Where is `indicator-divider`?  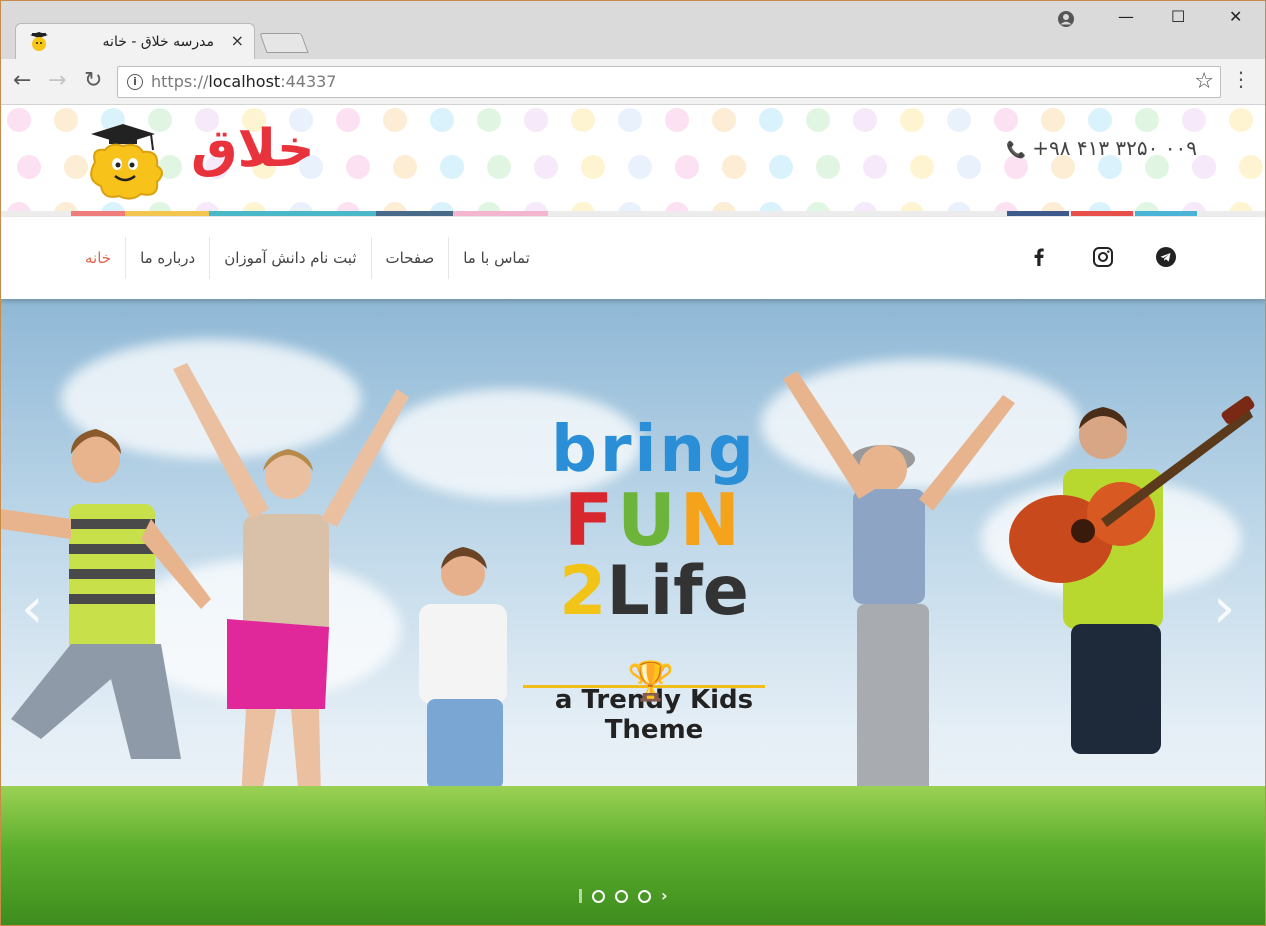 indicator-divider is located at coordinates (580, 896).